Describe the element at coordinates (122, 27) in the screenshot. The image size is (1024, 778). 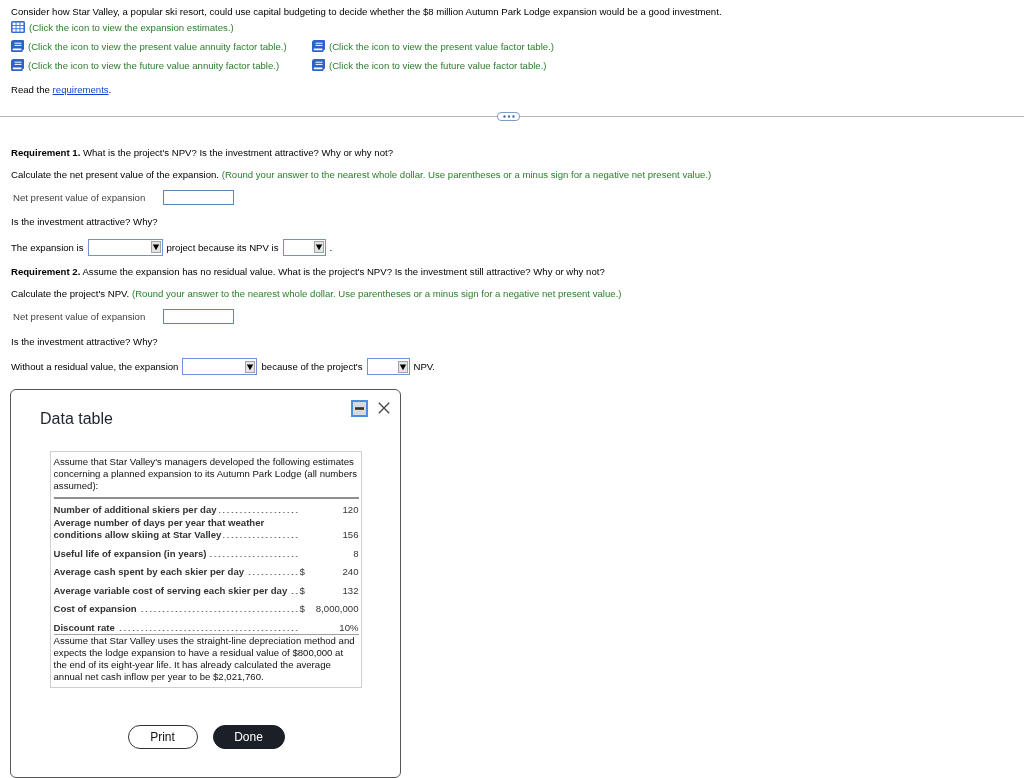
I see `resource-link: (Click the icon to view the expansion estimates.)` at that location.